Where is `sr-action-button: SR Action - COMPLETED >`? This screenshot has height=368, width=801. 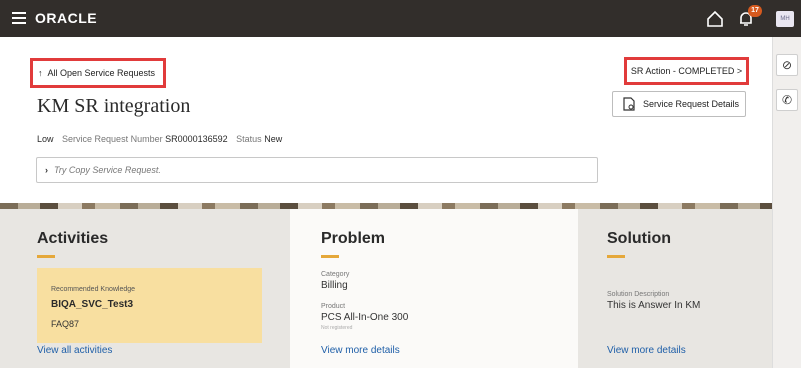
sr-action-button: SR Action - COMPLETED > is located at coordinates (686, 71).